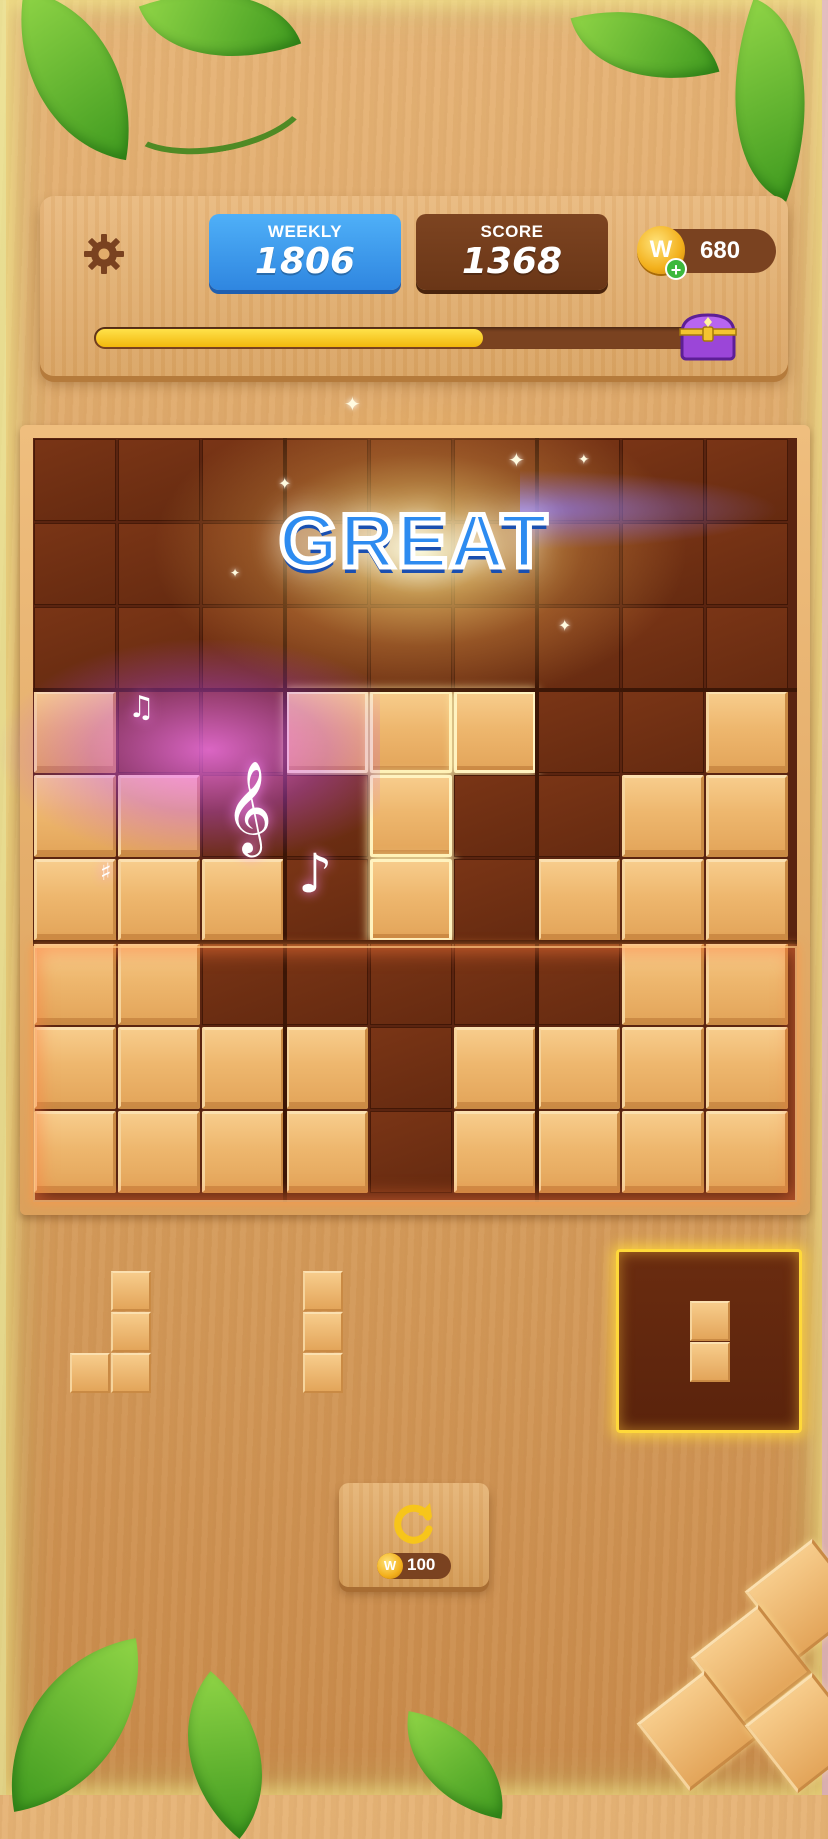 This screenshot has width=828, height=1839. What do you see at coordinates (415, 942) in the screenshot?
I see `board-divider` at bounding box center [415, 942].